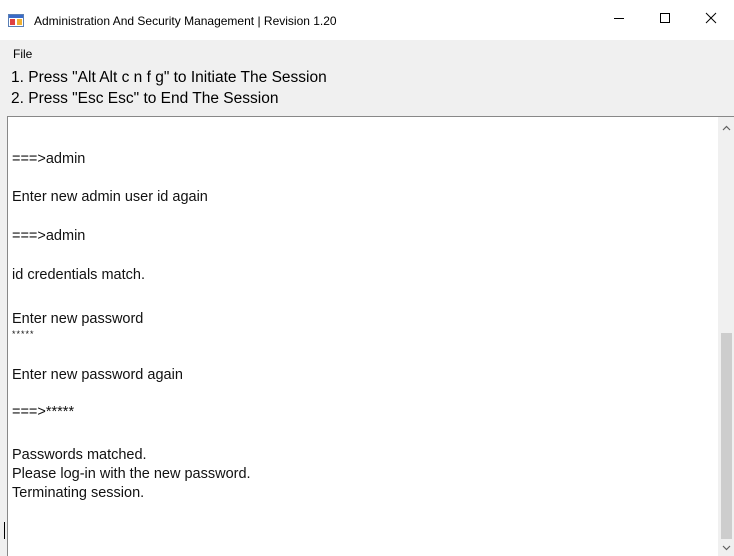 This screenshot has height=556, width=734. Describe the element at coordinates (110, 197) in the screenshot. I see `console-line: Enter new admin user id again` at that location.